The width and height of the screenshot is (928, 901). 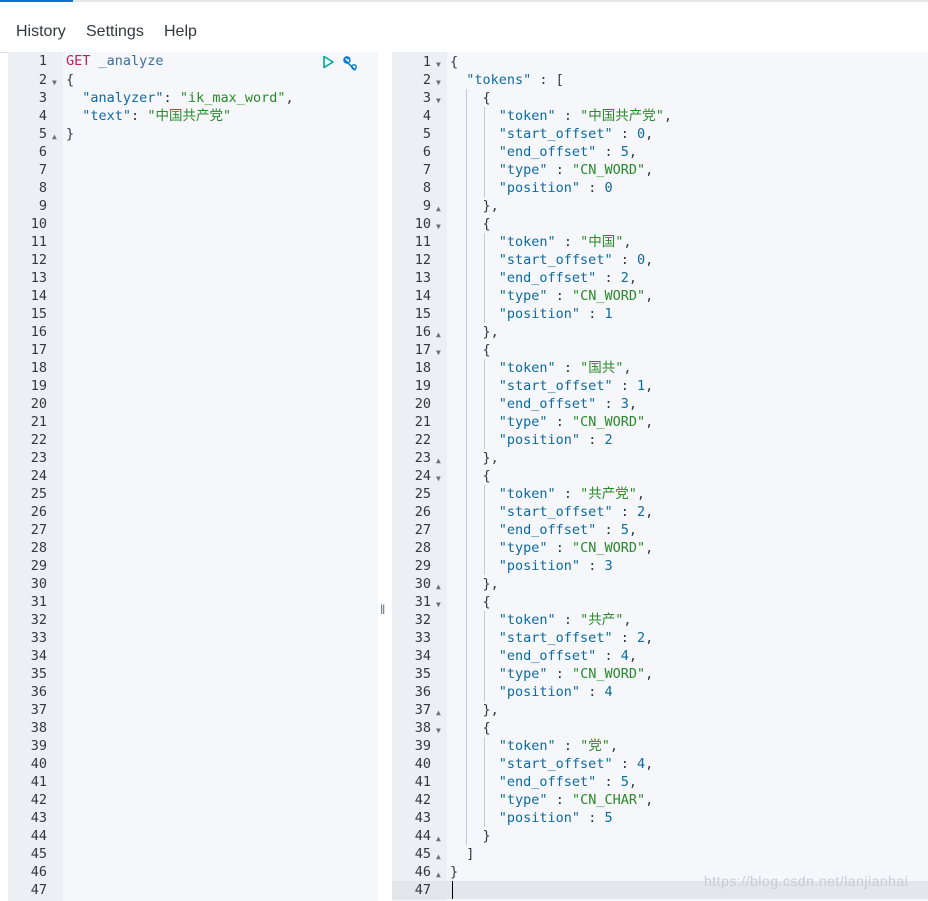 What do you see at coordinates (426, 98) in the screenshot?
I see `line-number: 3` at bounding box center [426, 98].